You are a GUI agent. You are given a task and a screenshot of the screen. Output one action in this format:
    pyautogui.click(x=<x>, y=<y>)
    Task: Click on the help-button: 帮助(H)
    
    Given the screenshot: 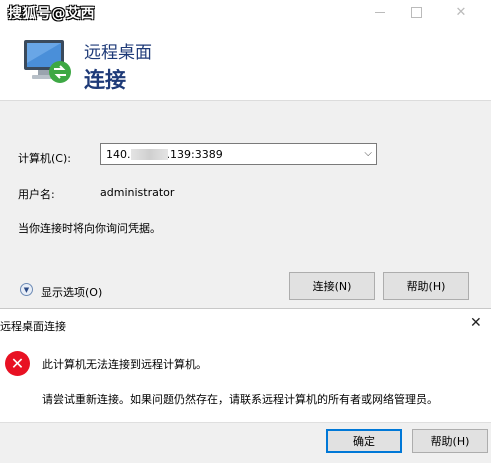 What is the action you would take?
    pyautogui.click(x=426, y=286)
    